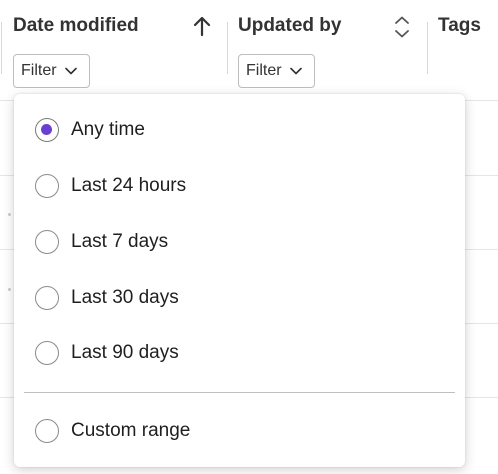 Image resolution: width=498 pixels, height=474 pixels. I want to click on filter-option-last-90-days: Last 90 days, so click(239, 353).